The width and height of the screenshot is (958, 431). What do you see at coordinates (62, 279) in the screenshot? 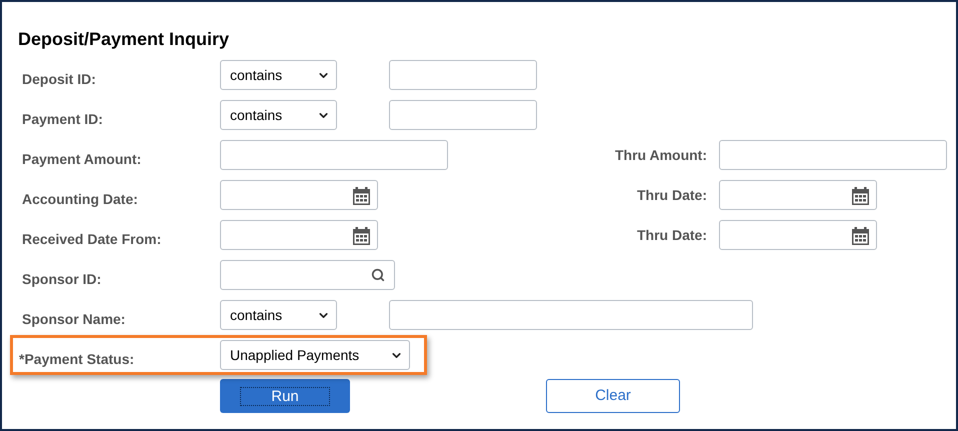
I see `field-label: Sponsor ID:` at bounding box center [62, 279].